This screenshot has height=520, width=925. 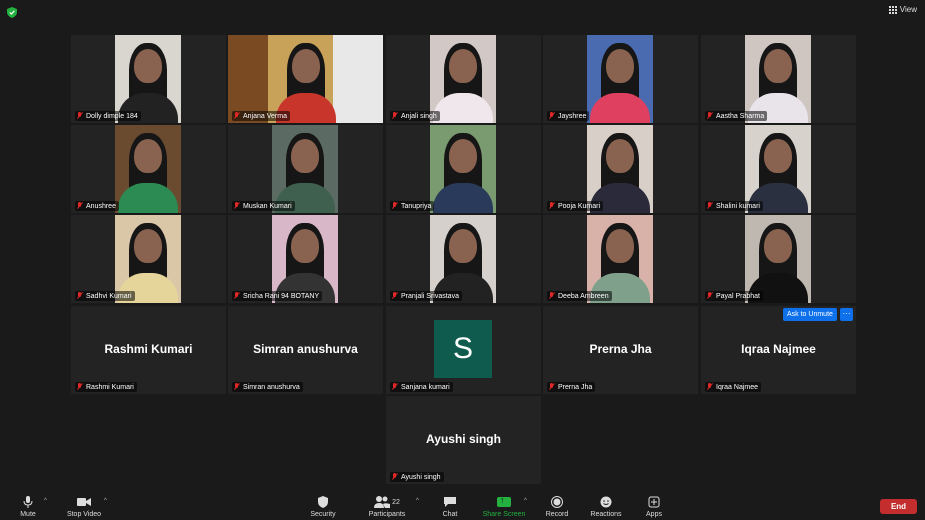 I want to click on participant-tile: Muskan Kumari, so click(x=305, y=169).